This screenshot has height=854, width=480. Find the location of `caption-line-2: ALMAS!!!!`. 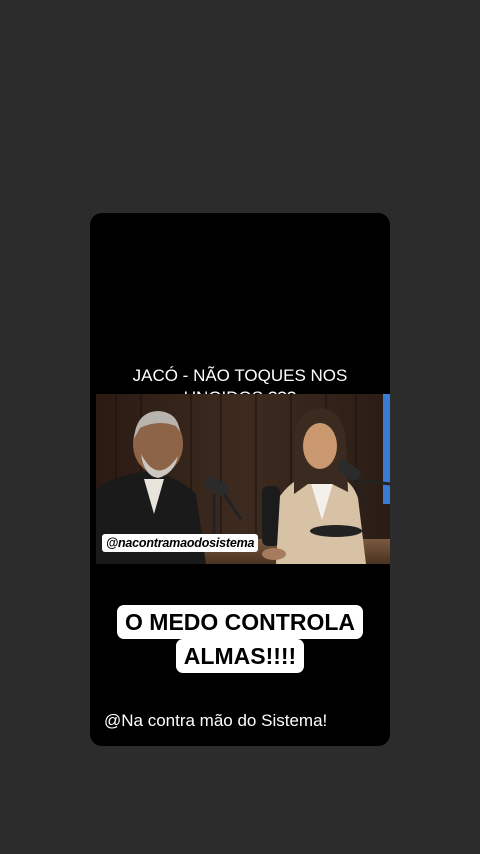

caption-line-2: ALMAS!!!! is located at coordinates (240, 656).